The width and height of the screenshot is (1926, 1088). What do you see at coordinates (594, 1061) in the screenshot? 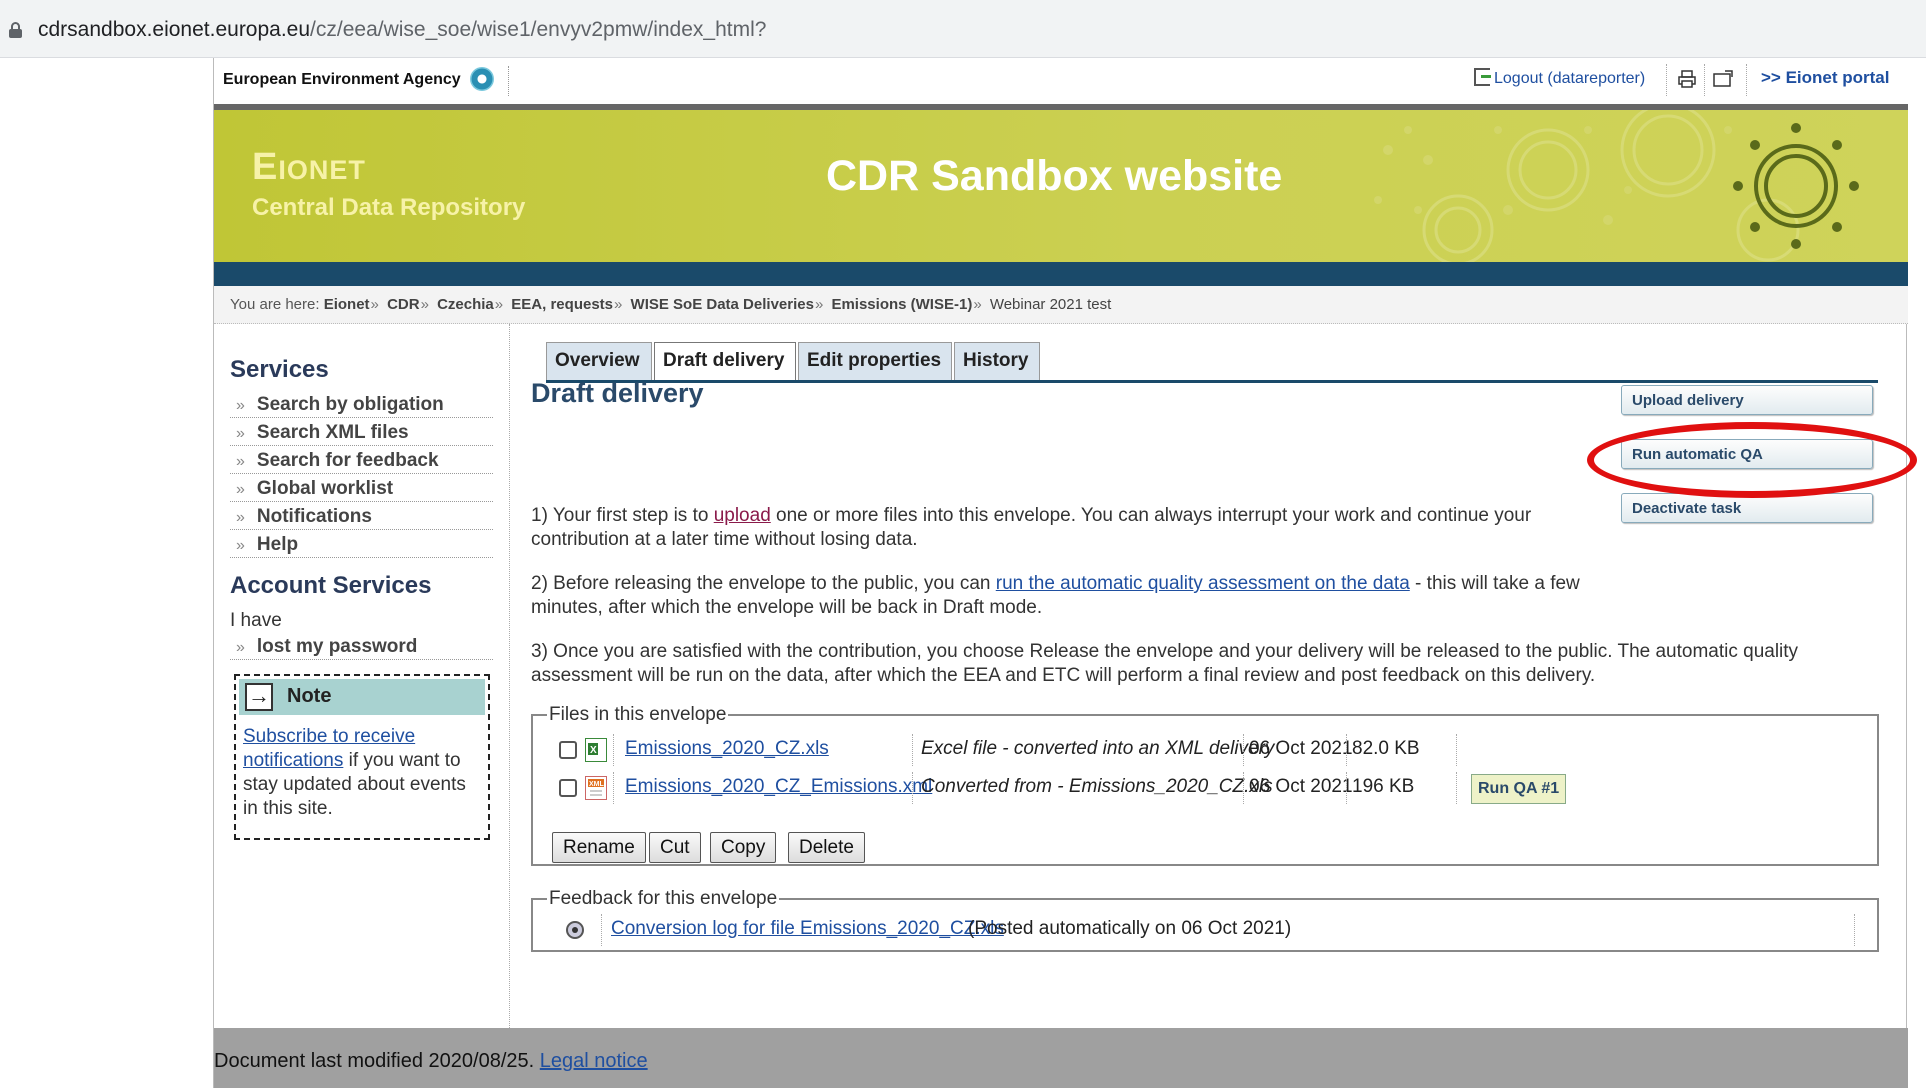
I see `legal-notice-link: Legal notice` at bounding box center [594, 1061].